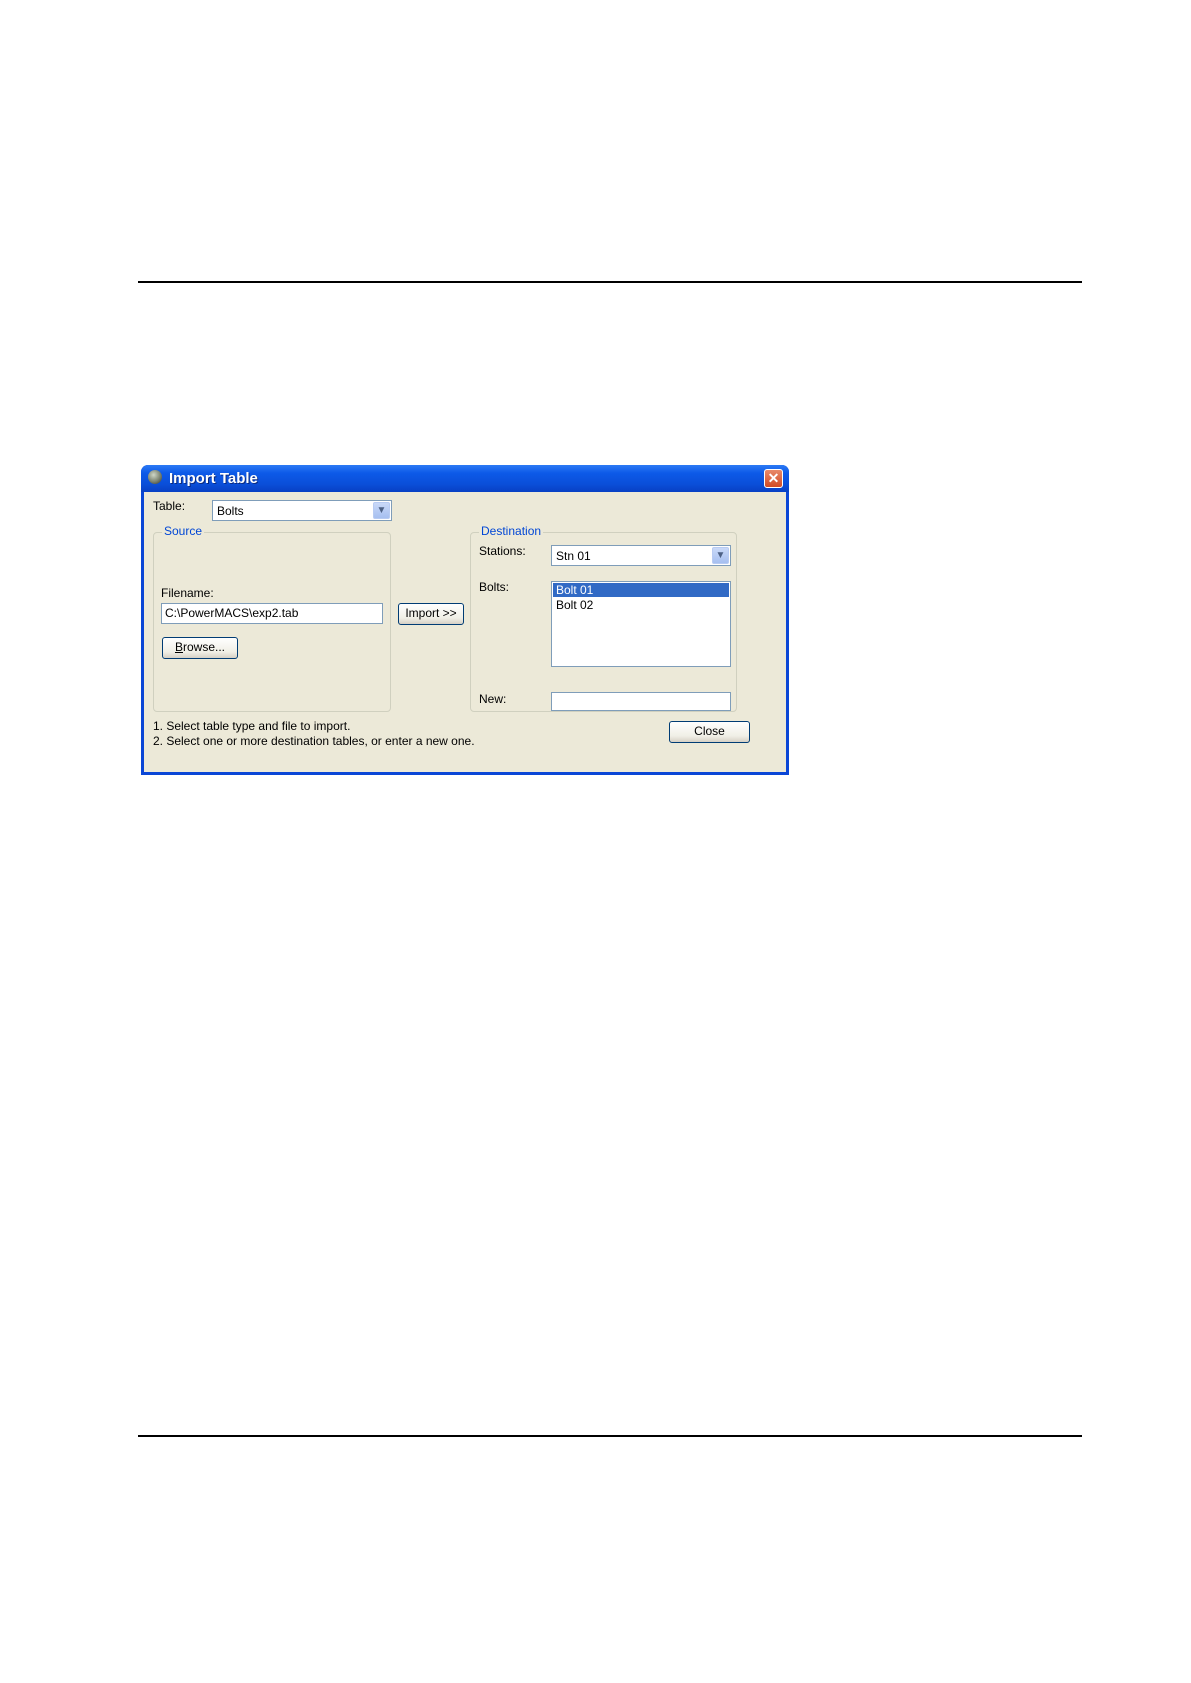  What do you see at coordinates (187, 593) in the screenshot?
I see `filename-label: Filename:` at bounding box center [187, 593].